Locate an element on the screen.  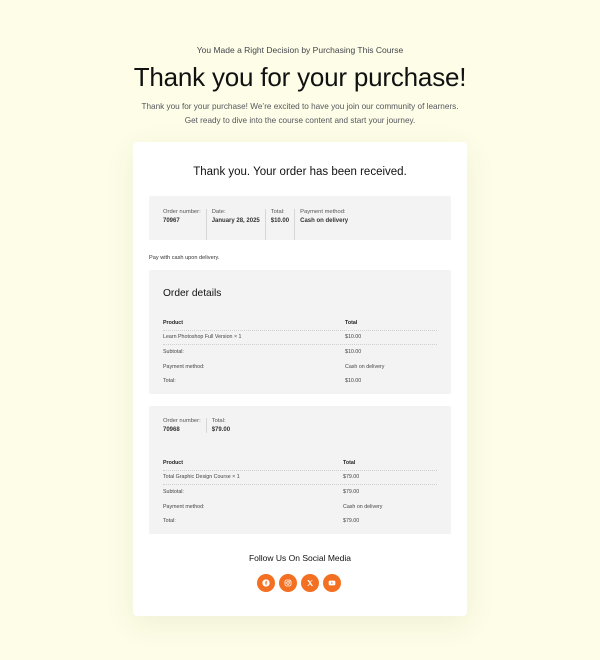
table-row: Total: $79.00 is located at coordinates (300, 521).